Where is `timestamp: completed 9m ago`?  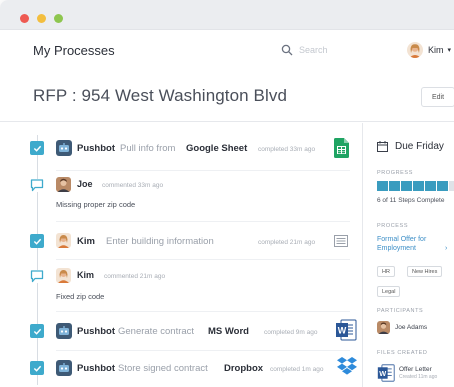
timestamp: completed 9m ago is located at coordinates (291, 332).